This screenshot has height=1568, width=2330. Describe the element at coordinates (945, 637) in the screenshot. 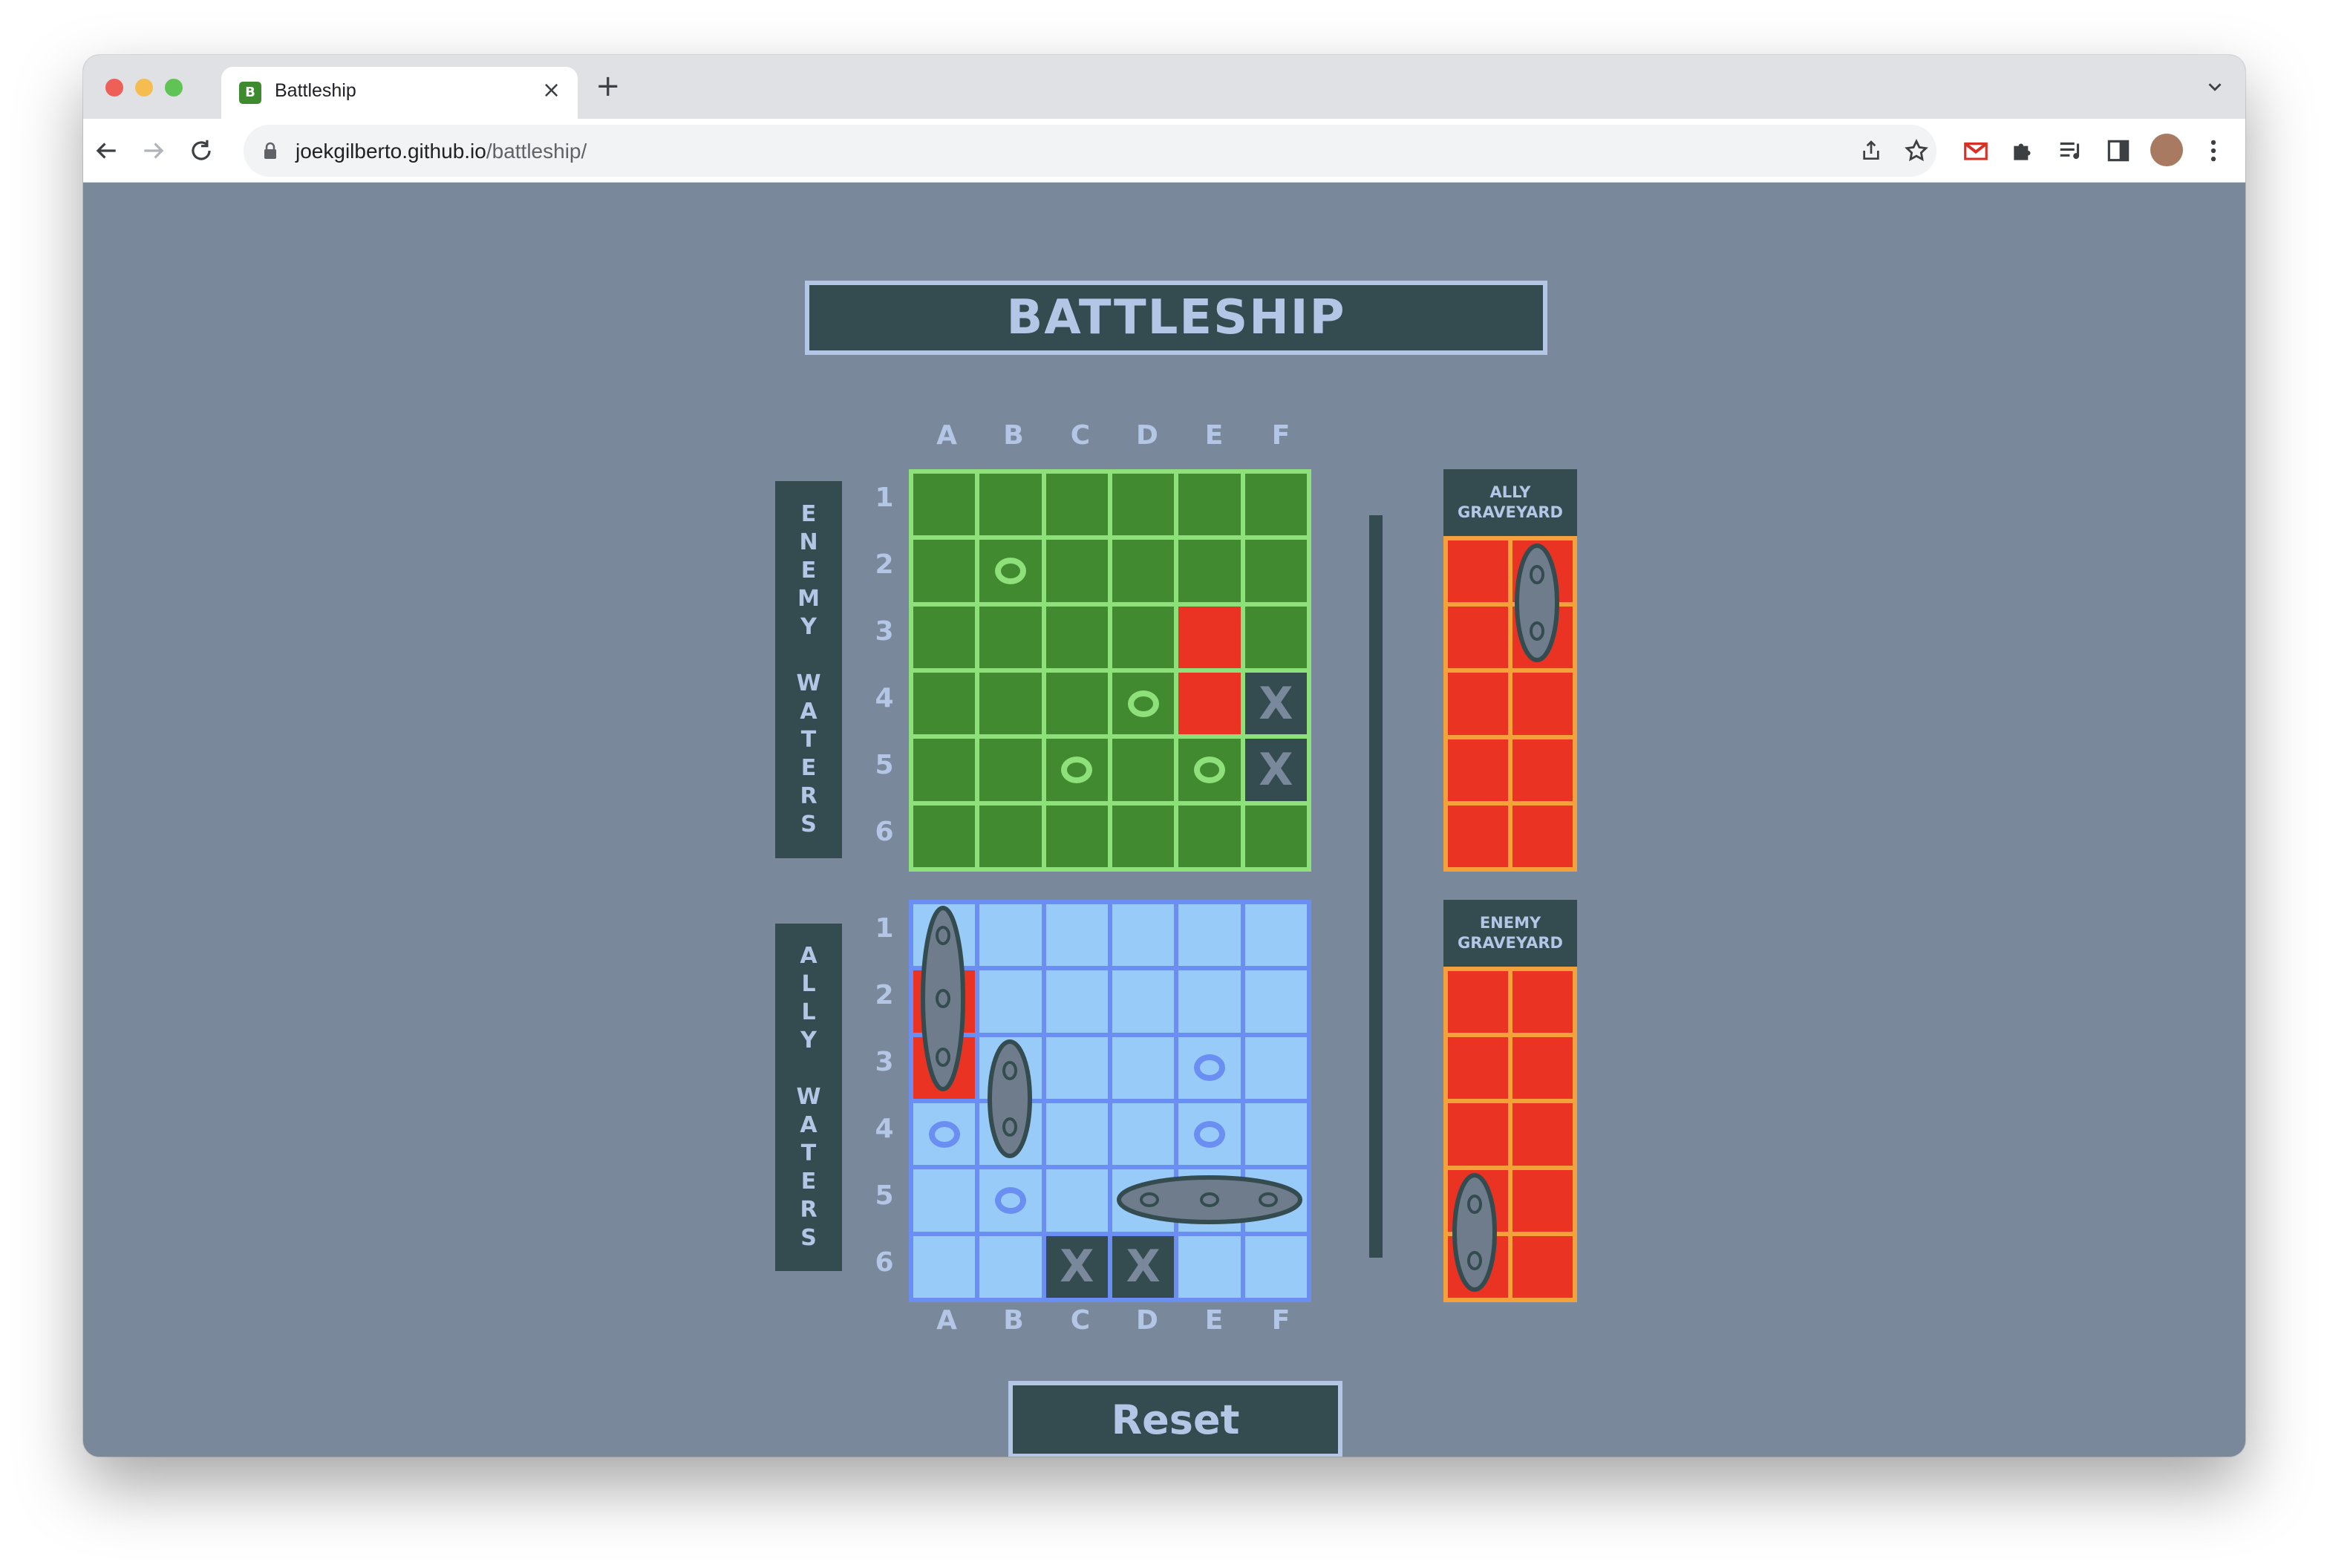

I see `board-cell-A3` at that location.